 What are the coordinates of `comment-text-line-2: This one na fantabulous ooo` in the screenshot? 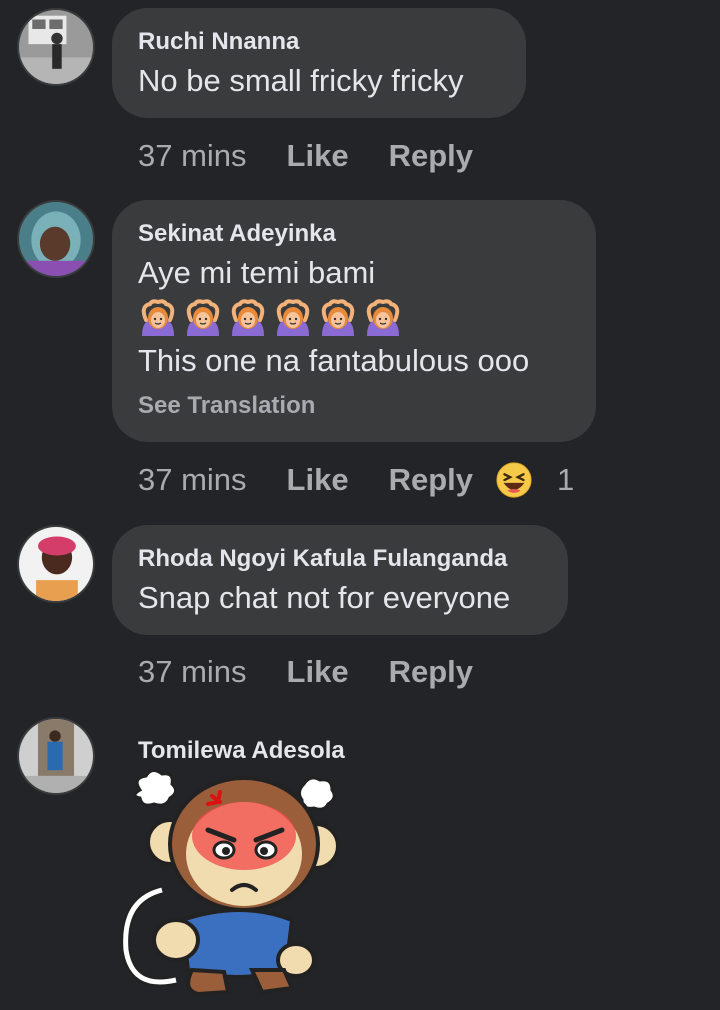 It's located at (334, 360).